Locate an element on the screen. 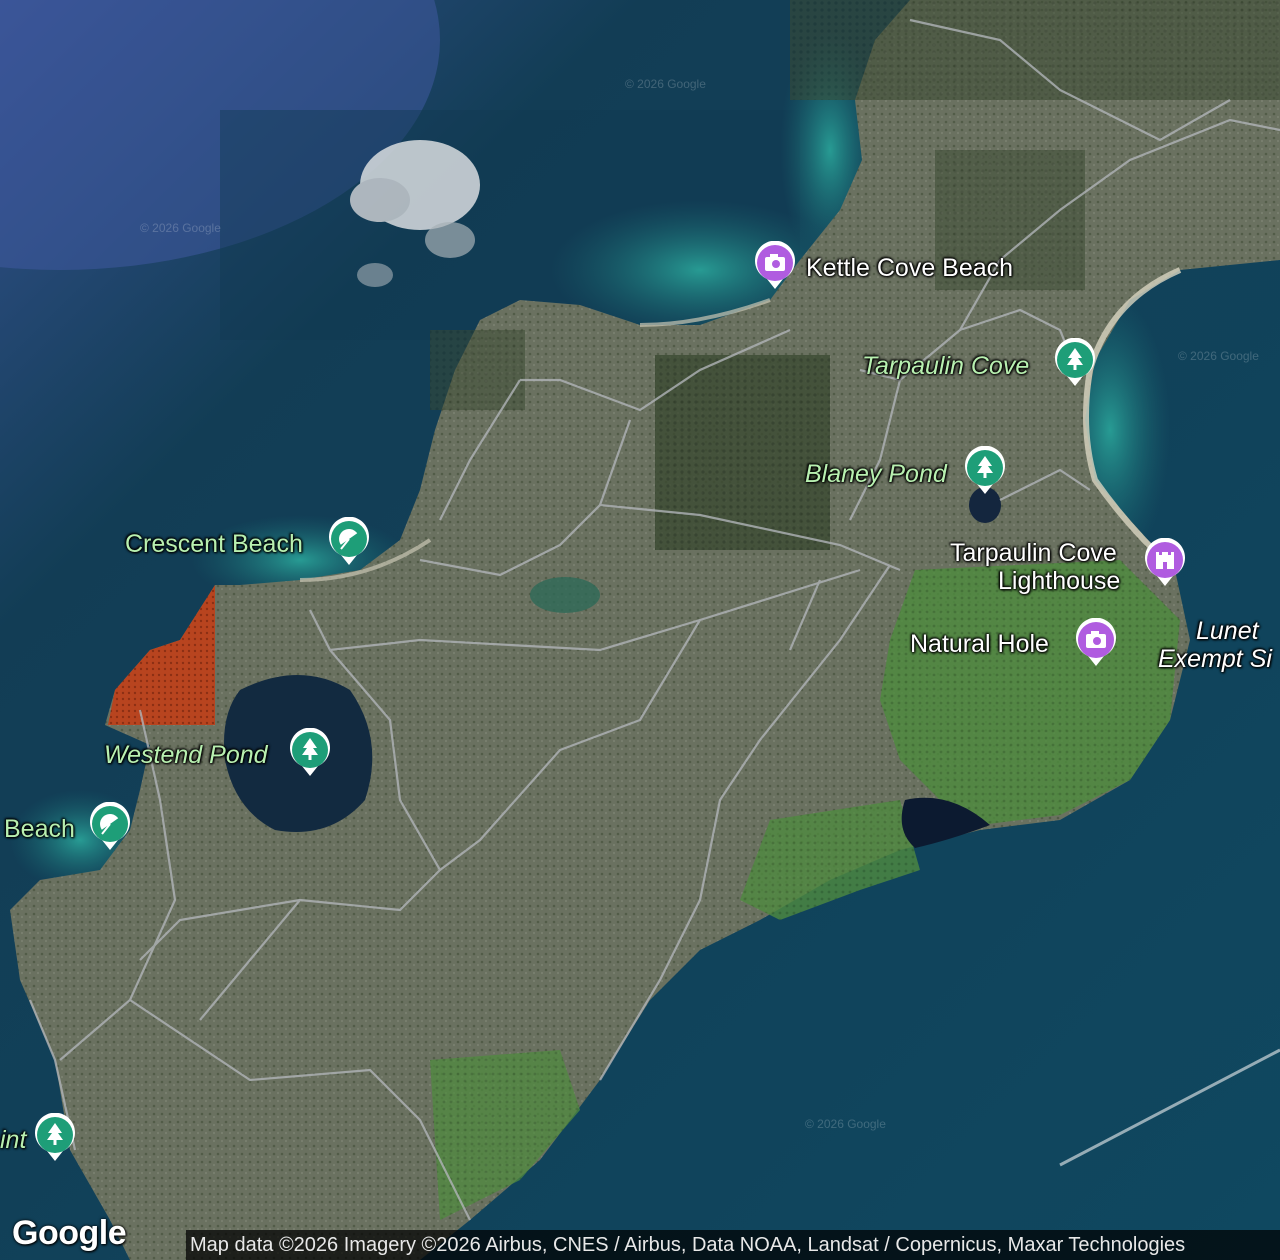 The height and width of the screenshot is (1260, 1280). forest-patch is located at coordinates (742, 452).